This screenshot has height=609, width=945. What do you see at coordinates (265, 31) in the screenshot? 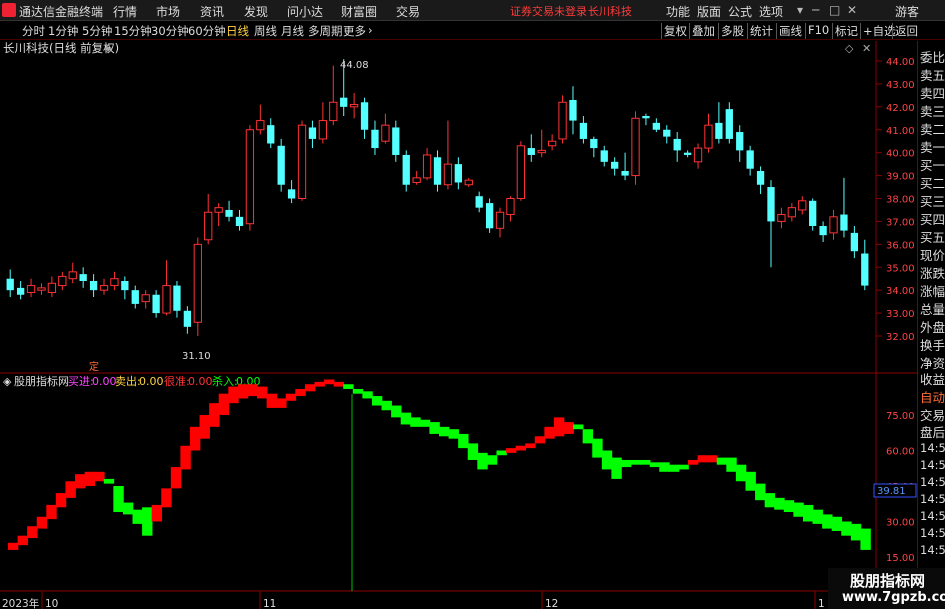
I see `period-weekly: 周线` at bounding box center [265, 31].